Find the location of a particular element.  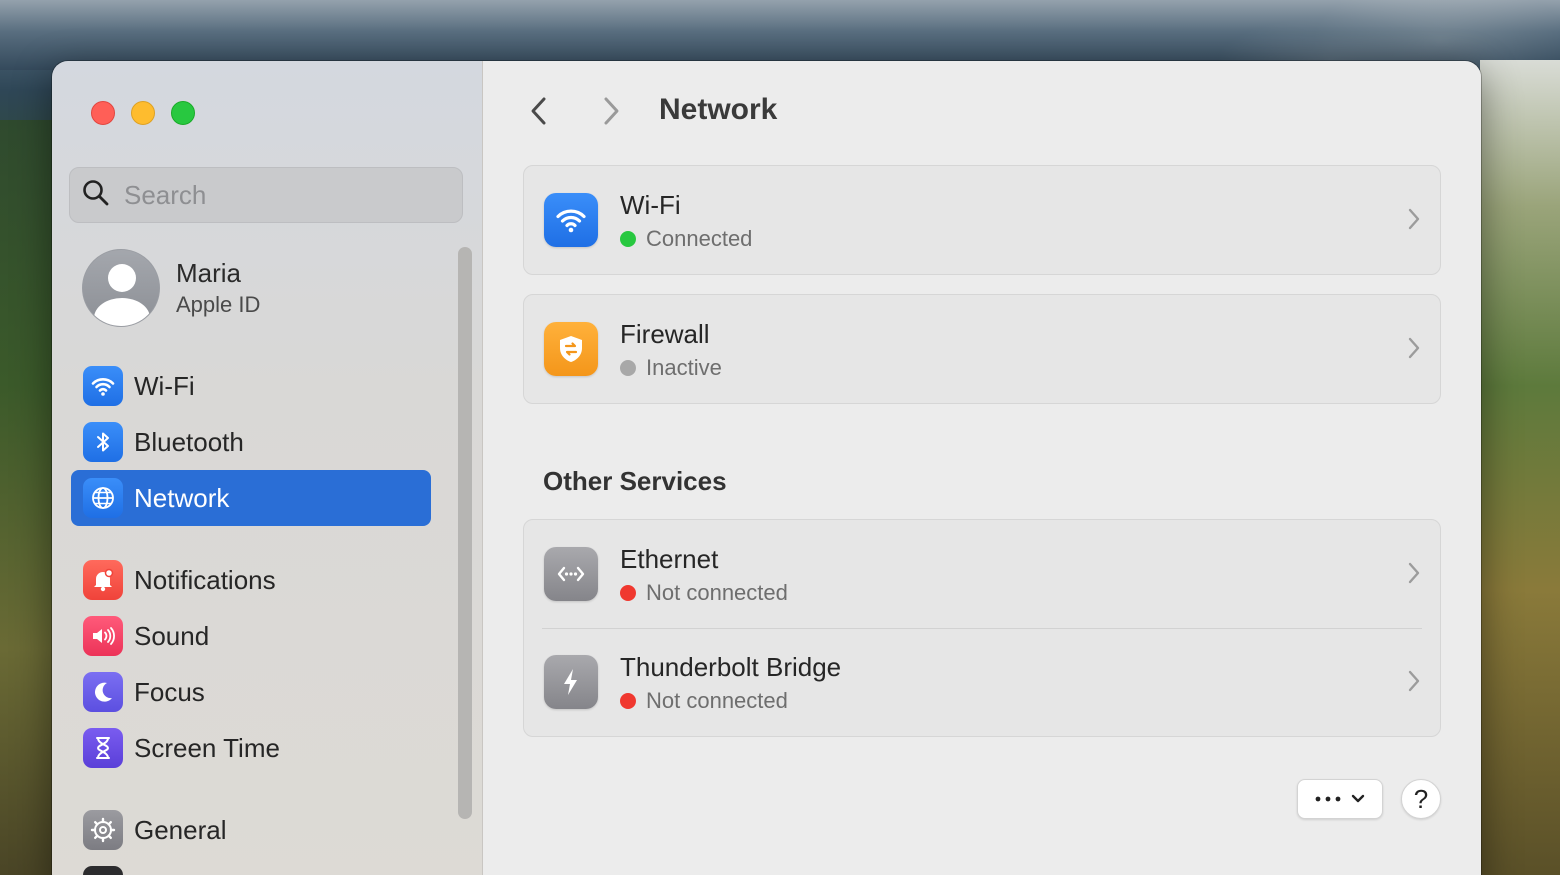

service-row-firewall: Firewall Inactive is located at coordinates (982, 349).